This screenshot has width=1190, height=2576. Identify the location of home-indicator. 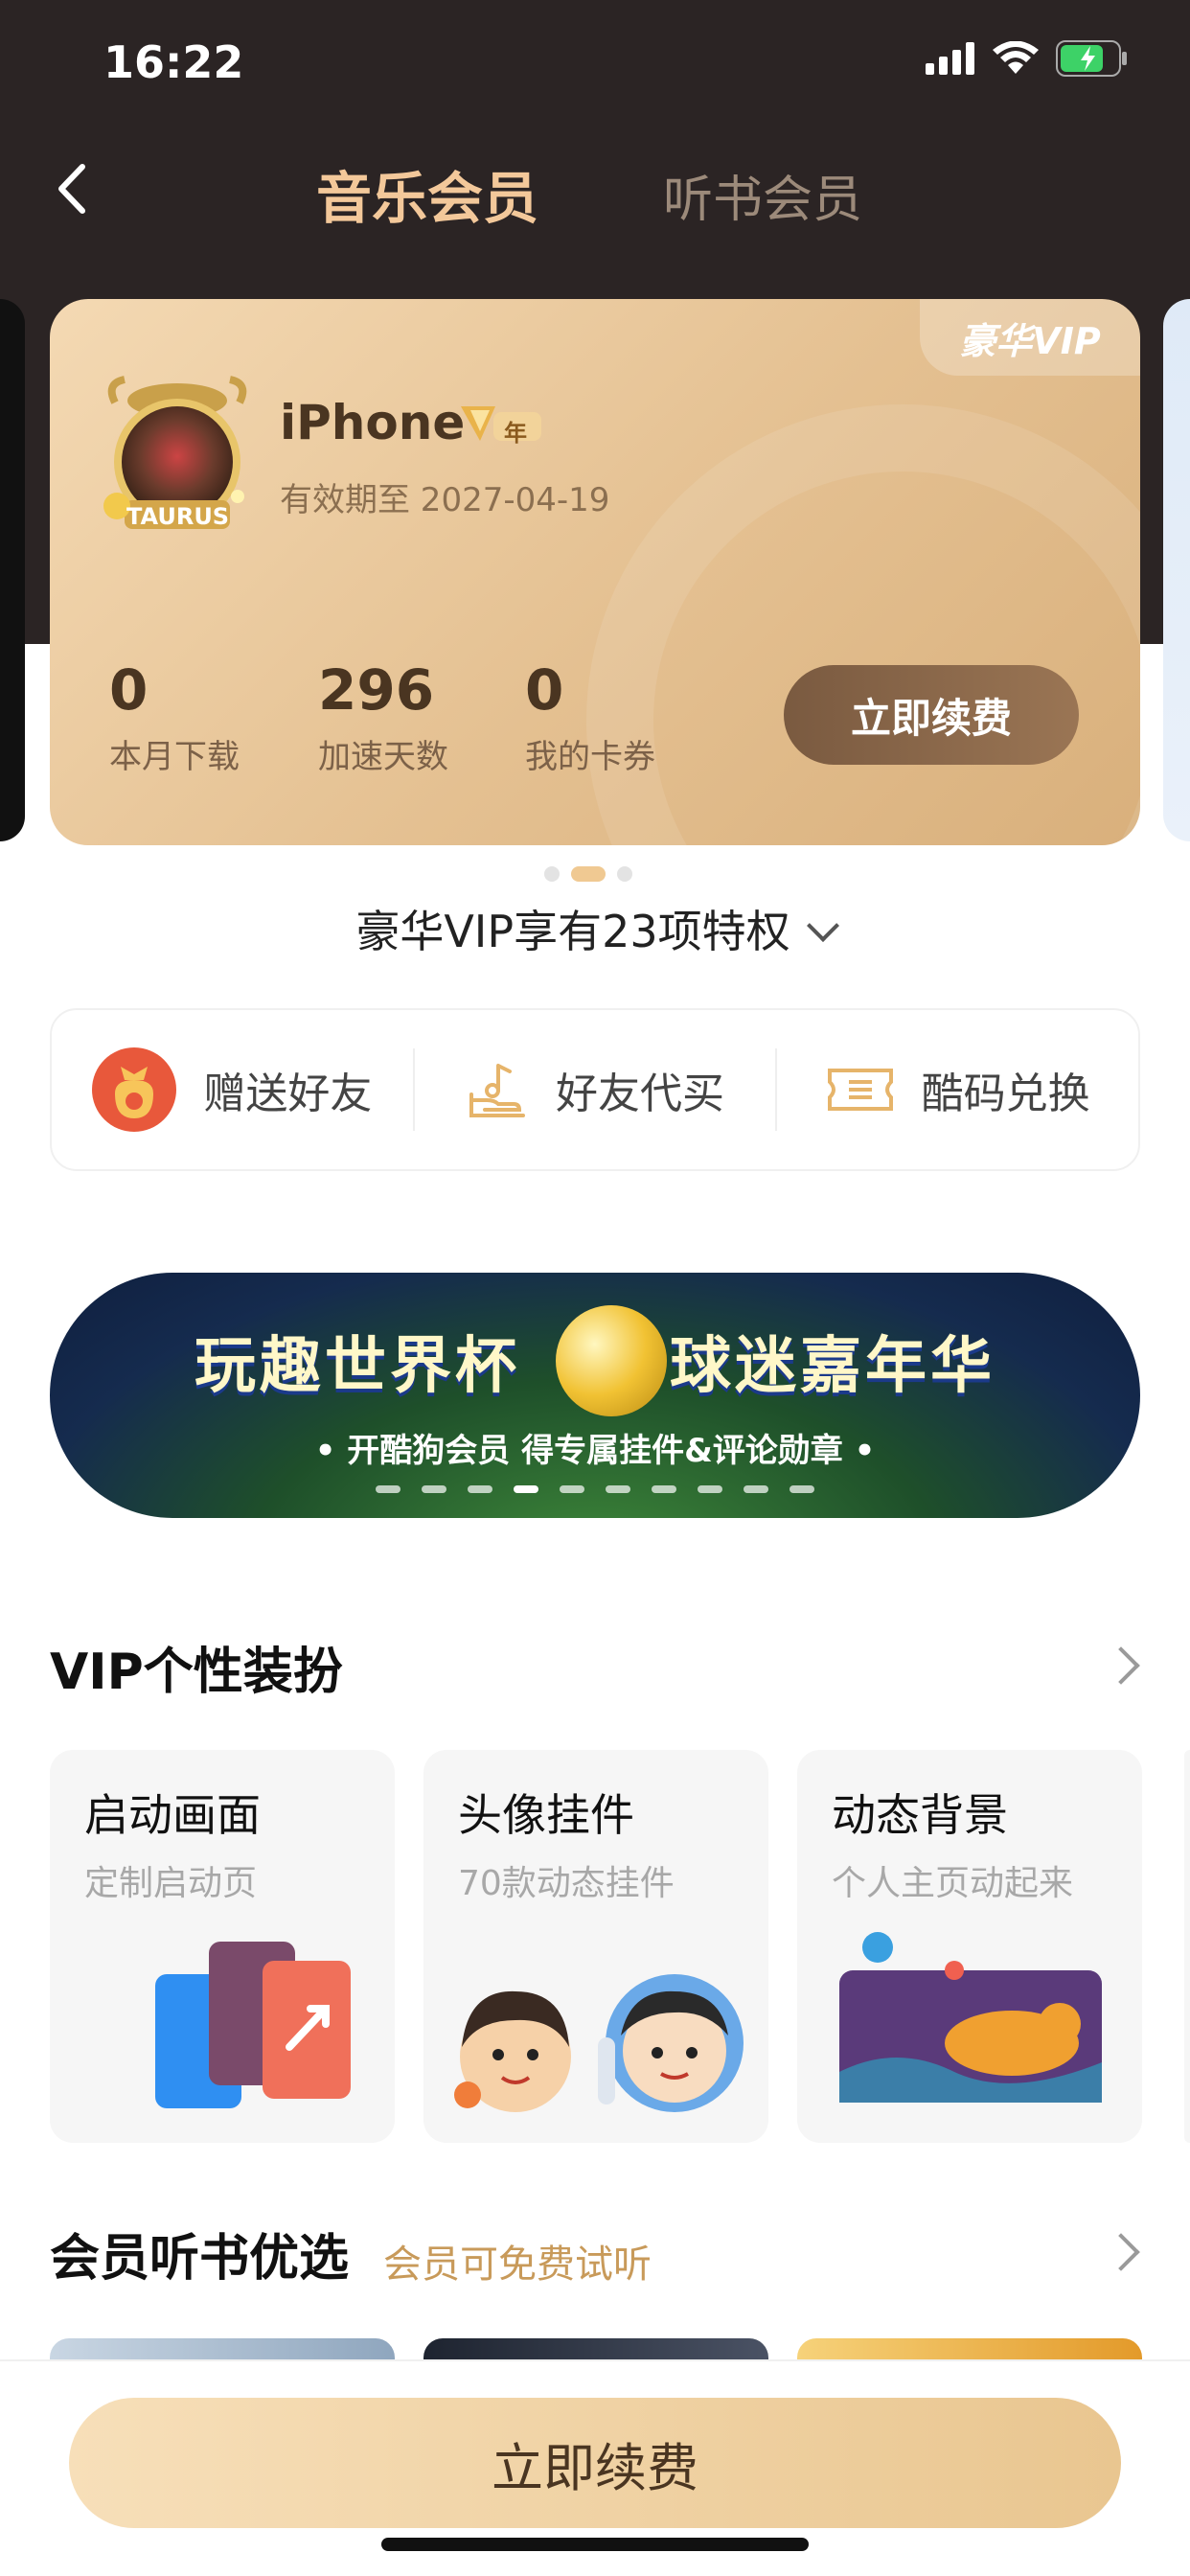
(595, 2544).